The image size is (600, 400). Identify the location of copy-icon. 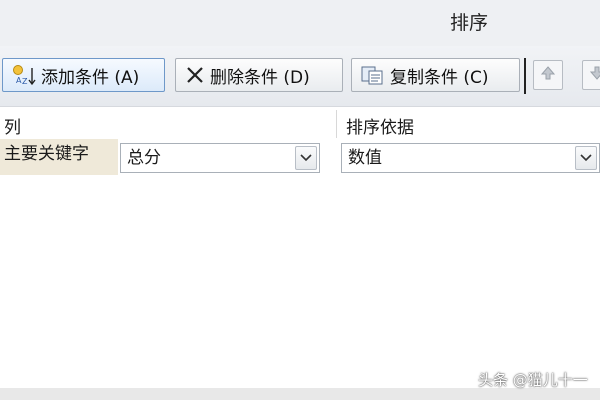
(373, 75).